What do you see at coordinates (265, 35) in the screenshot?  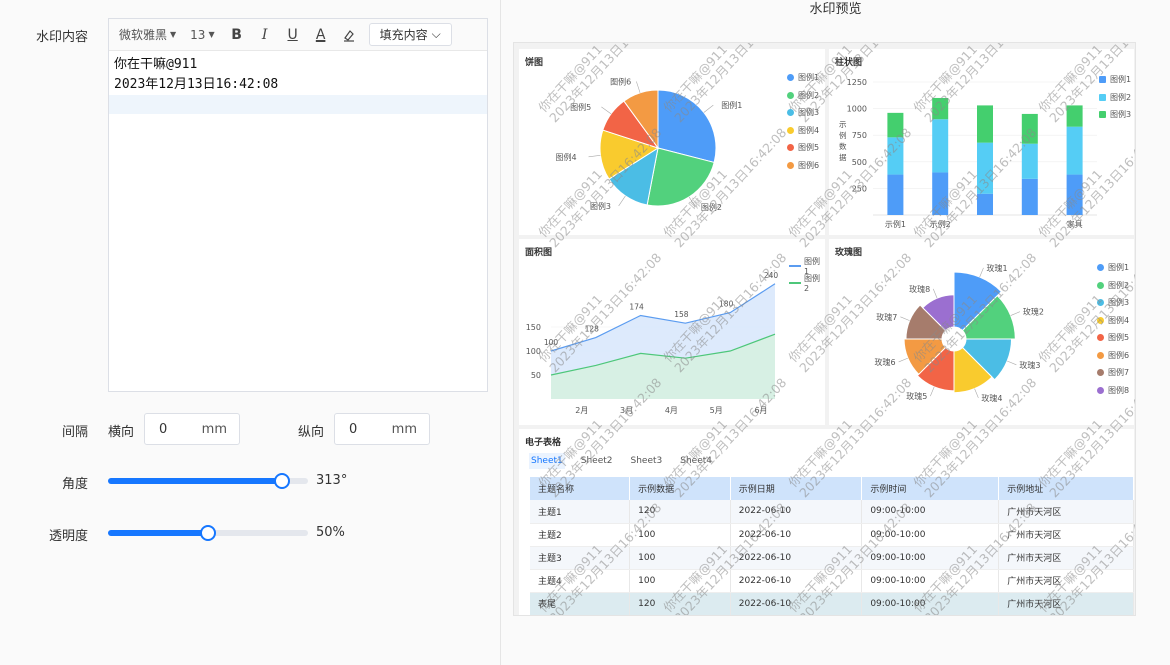 I see `italic-button: I` at bounding box center [265, 35].